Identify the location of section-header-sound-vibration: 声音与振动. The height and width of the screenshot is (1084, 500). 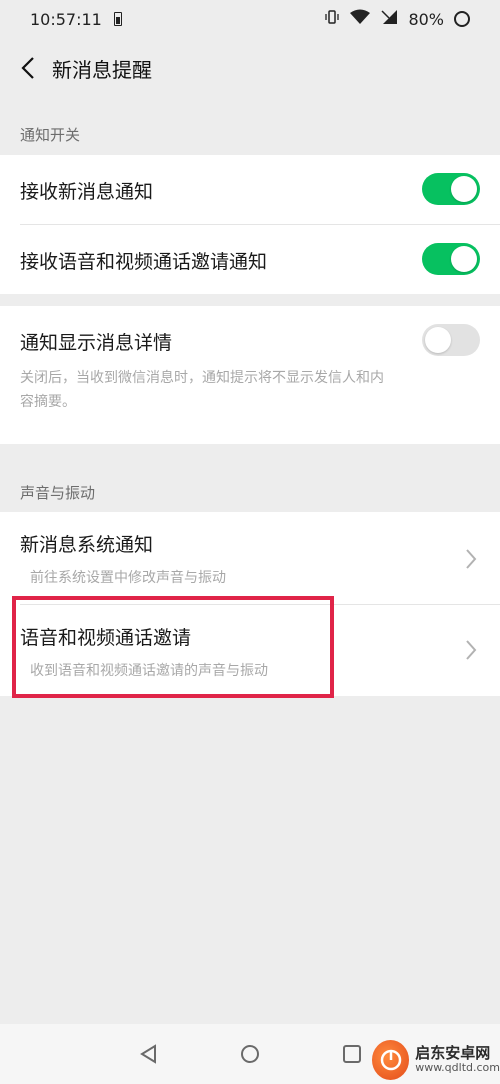
(58, 493).